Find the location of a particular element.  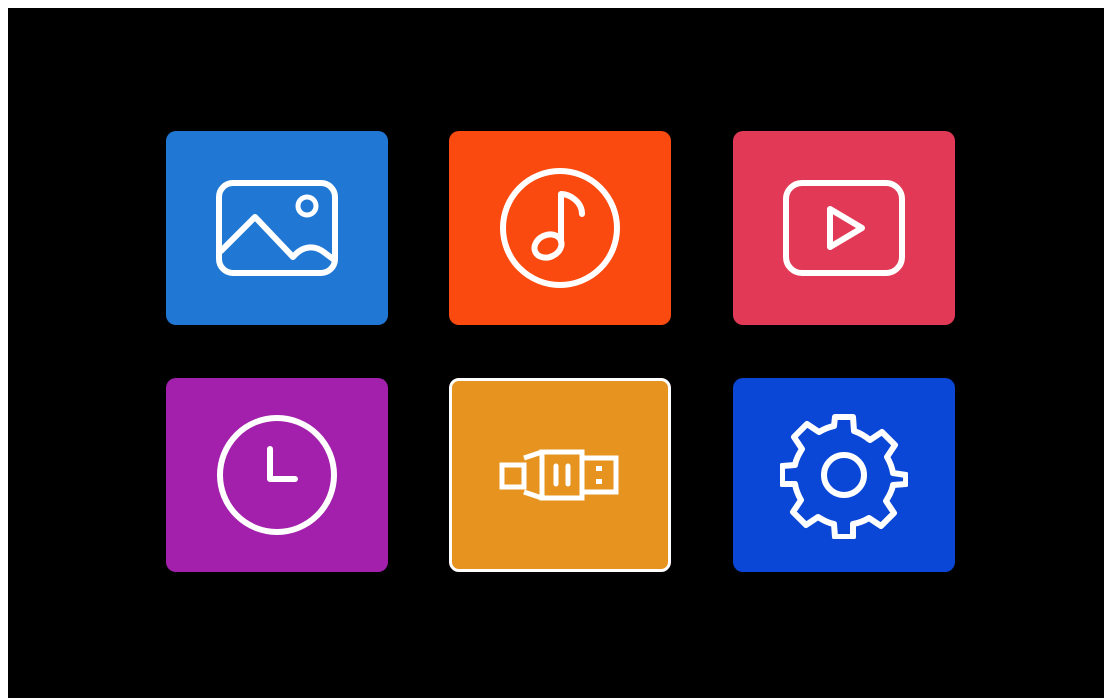

picture-icon is located at coordinates (277, 228).